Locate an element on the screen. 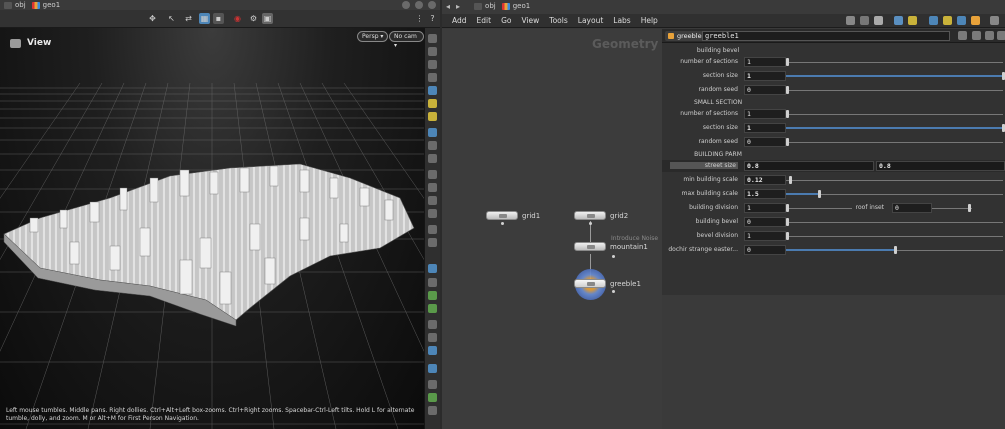 The height and width of the screenshot is (429, 1005). grid-view-icon is located at coordinates (898, 20).